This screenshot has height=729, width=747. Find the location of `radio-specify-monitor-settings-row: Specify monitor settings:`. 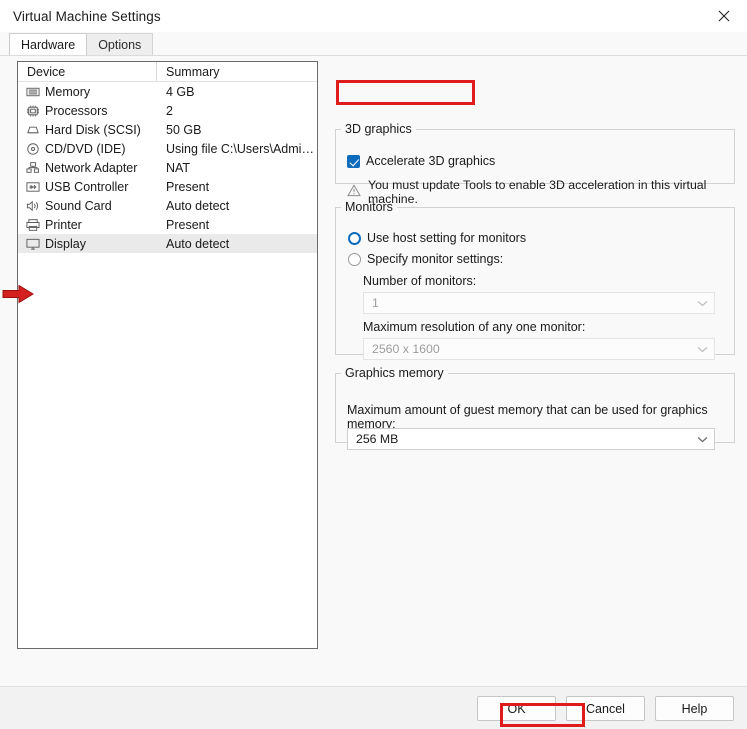

radio-specify-monitor-settings-row: Specify monitor settings: is located at coordinates (425, 259).